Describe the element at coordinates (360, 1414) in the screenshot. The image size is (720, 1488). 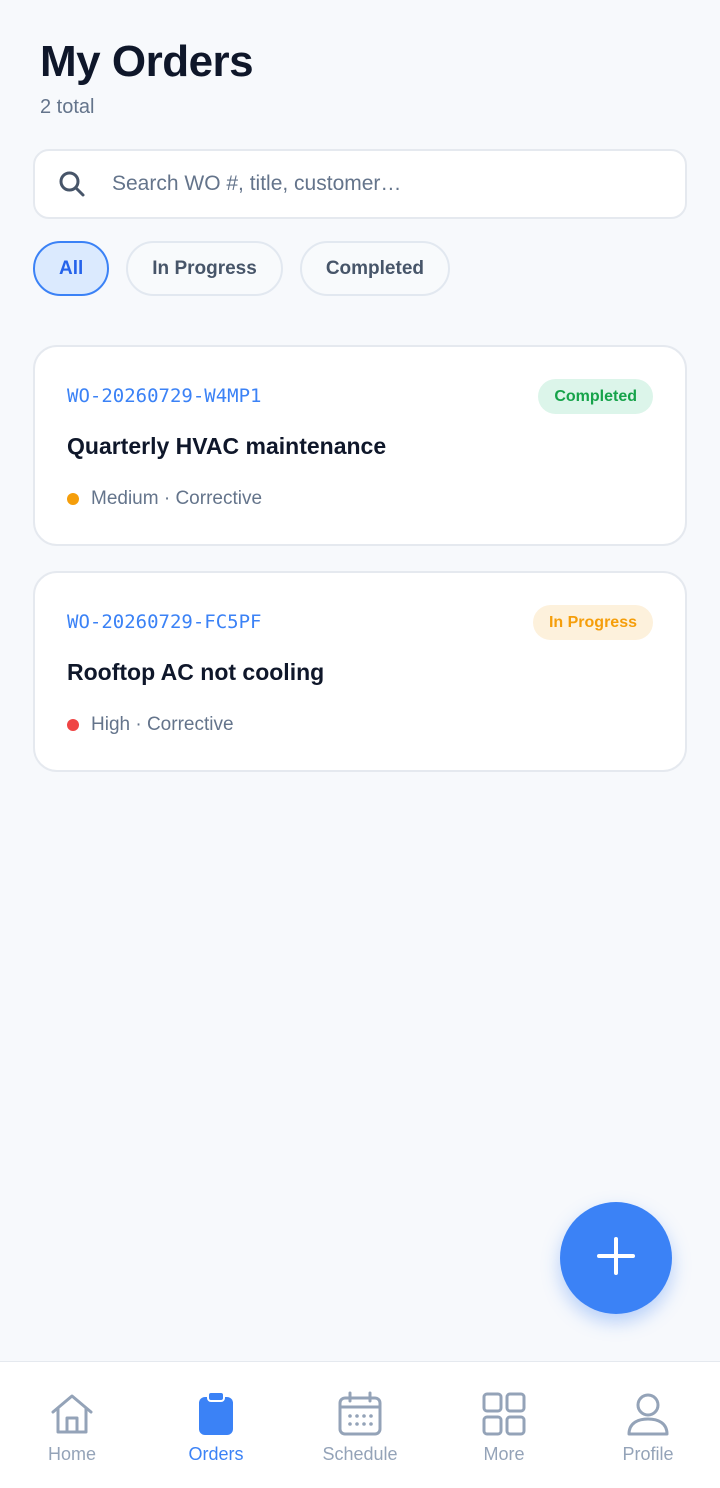
I see `calendar-icon` at that location.